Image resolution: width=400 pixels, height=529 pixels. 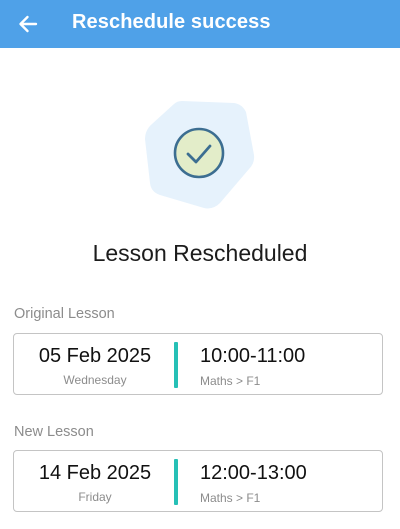 I want to click on page-title: Reschedule success, so click(x=171, y=22).